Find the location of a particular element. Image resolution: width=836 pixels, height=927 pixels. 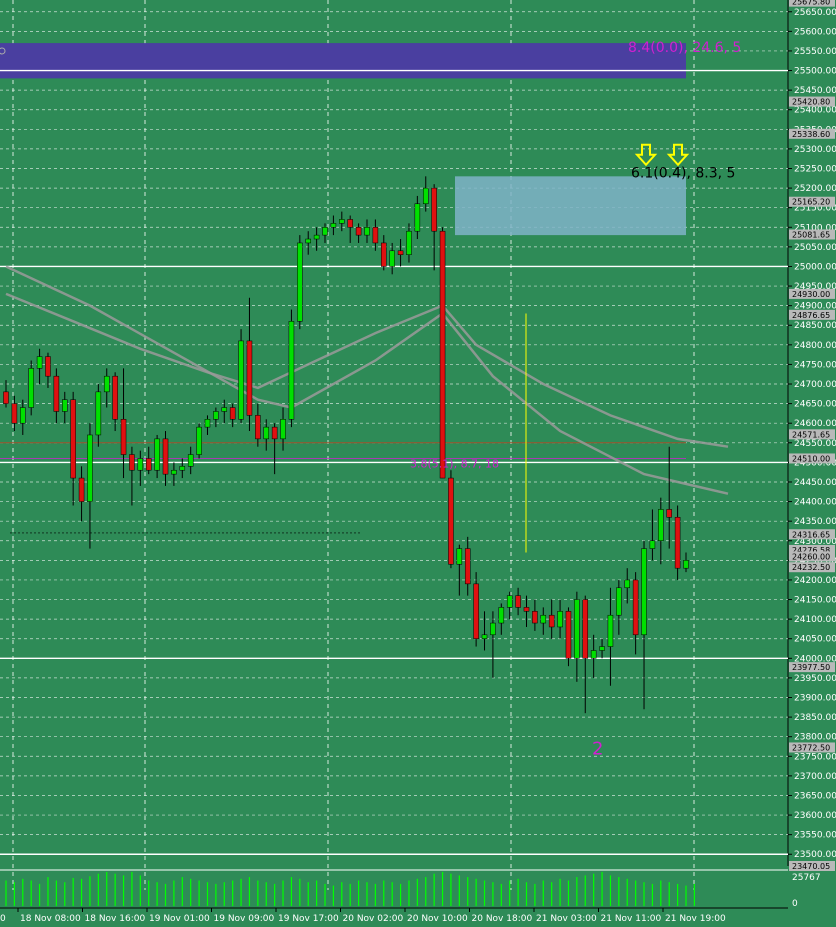

price-tick-label: 24650.00 is located at coordinates (815, 405).